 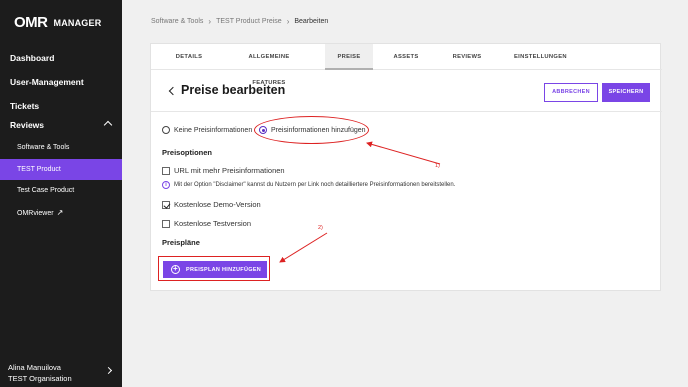 I want to click on annotation-label-2: 2), so click(x=320, y=228).